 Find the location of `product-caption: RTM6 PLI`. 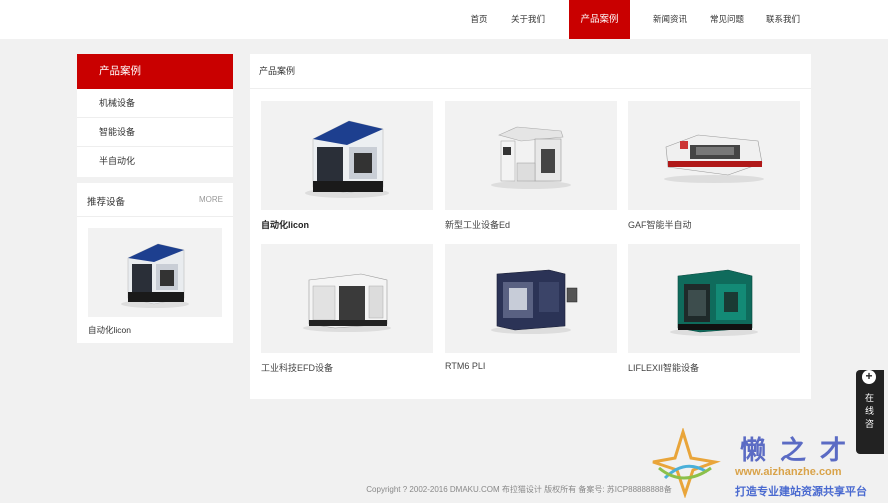

product-caption: RTM6 PLI is located at coordinates (531, 366).